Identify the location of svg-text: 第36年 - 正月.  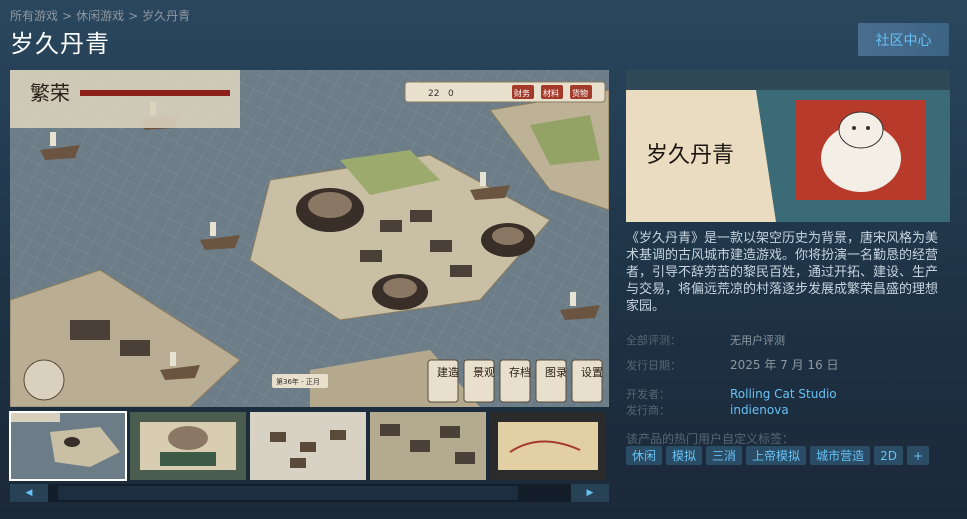
(298, 381).